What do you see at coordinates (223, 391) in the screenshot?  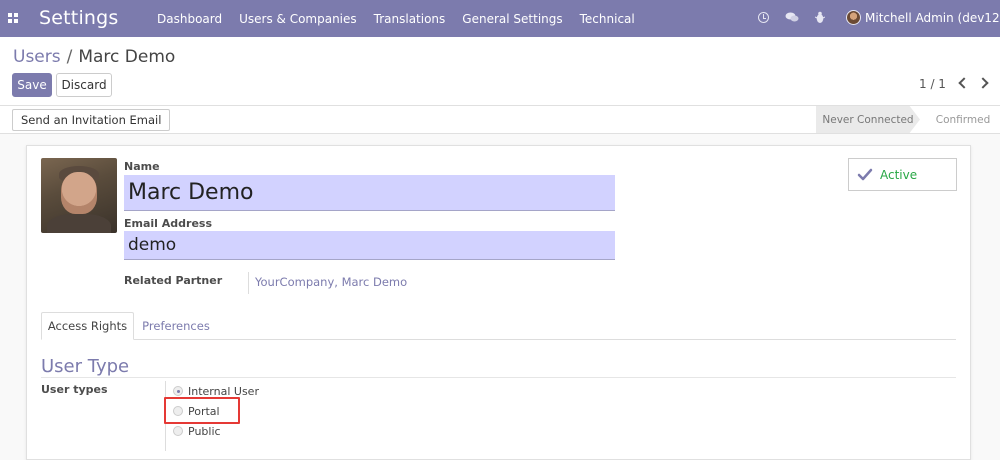 I see `radio-internal-user-label: Internal User` at bounding box center [223, 391].